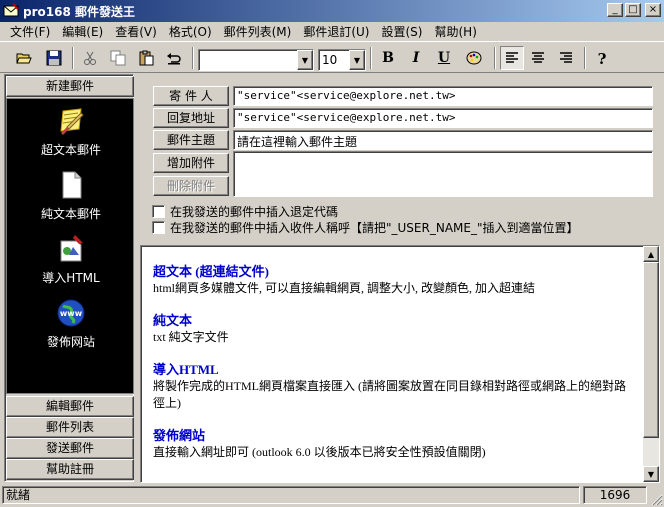 The height and width of the screenshot is (507, 664). I want to click on import-html-icon, so click(71, 248).